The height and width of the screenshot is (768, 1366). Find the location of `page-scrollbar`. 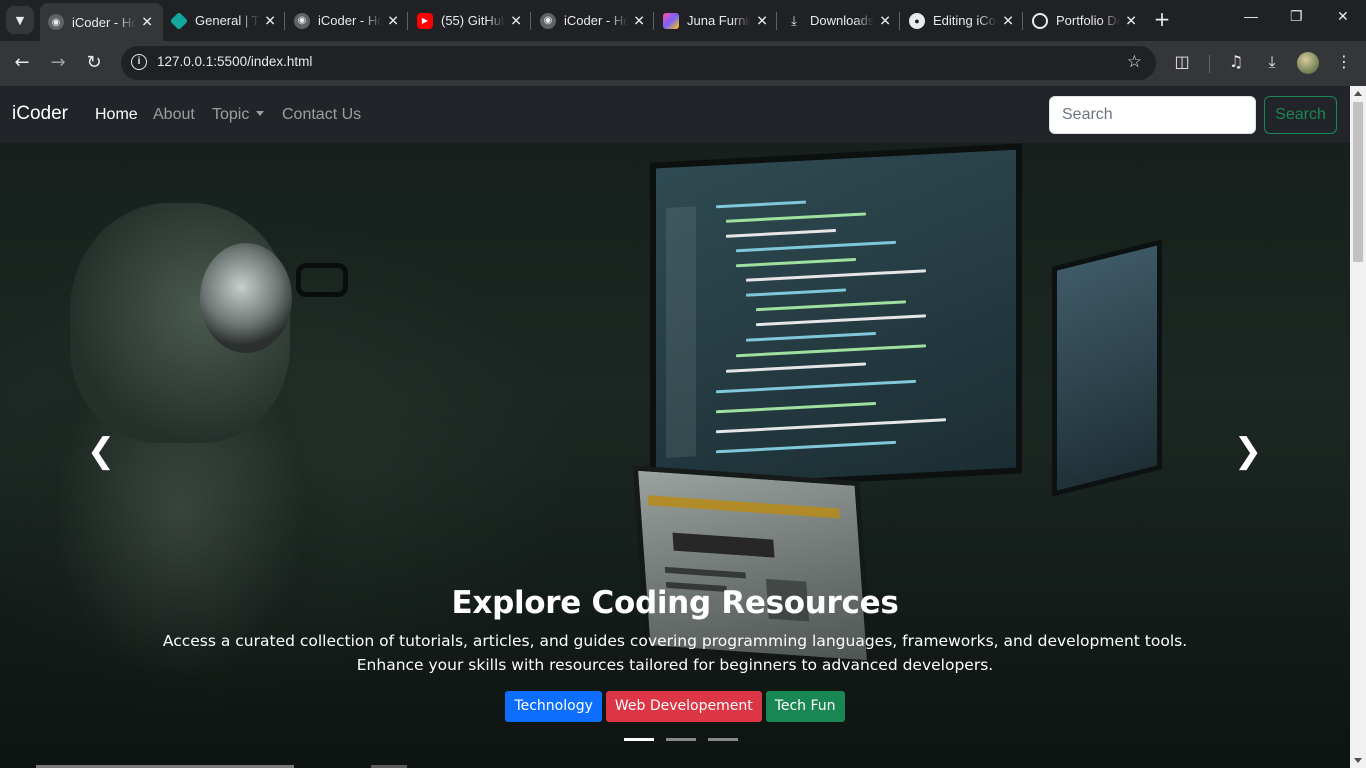

page-scrollbar is located at coordinates (1358, 427).